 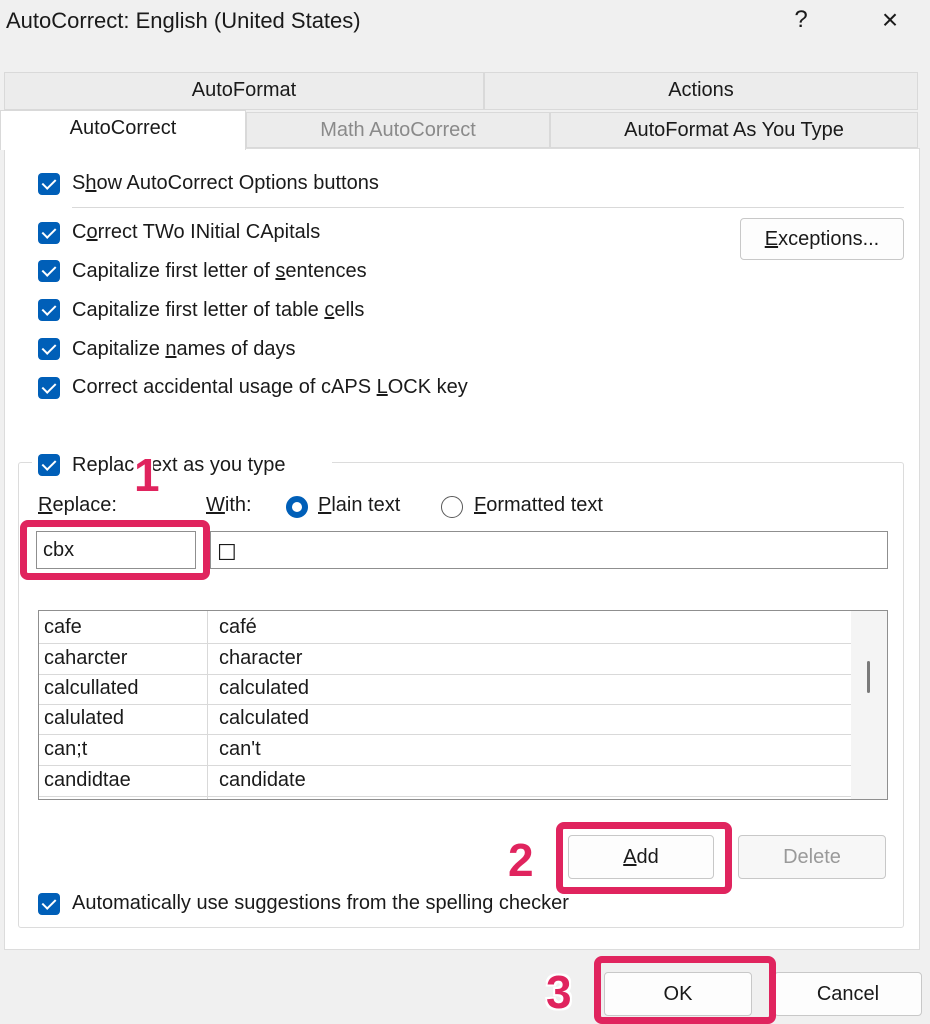 I want to click on show-options-checkbox, so click(x=49, y=184).